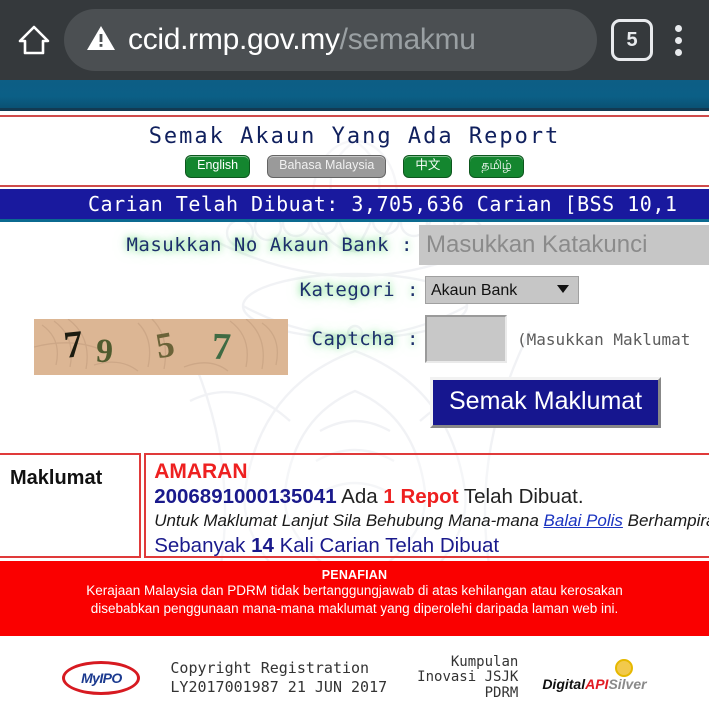 Image resolution: width=709 pixels, height=715 pixels. What do you see at coordinates (161, 347) in the screenshot?
I see `captcha-image: 7 9 5 7` at bounding box center [161, 347].